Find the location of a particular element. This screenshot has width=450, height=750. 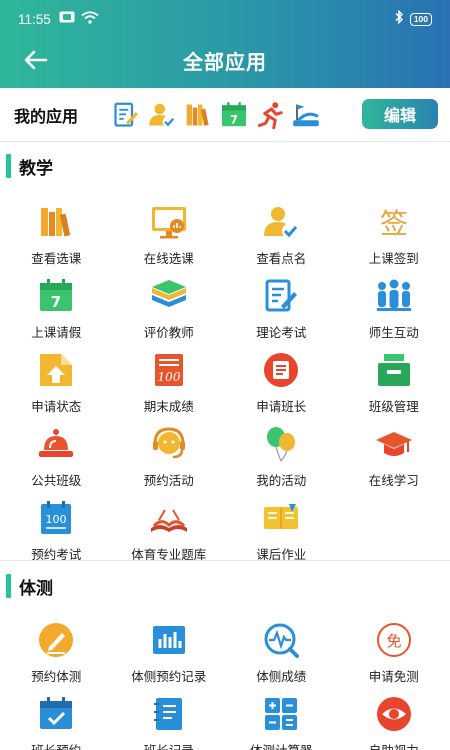

app-label: 预约活动 is located at coordinates (168, 480).